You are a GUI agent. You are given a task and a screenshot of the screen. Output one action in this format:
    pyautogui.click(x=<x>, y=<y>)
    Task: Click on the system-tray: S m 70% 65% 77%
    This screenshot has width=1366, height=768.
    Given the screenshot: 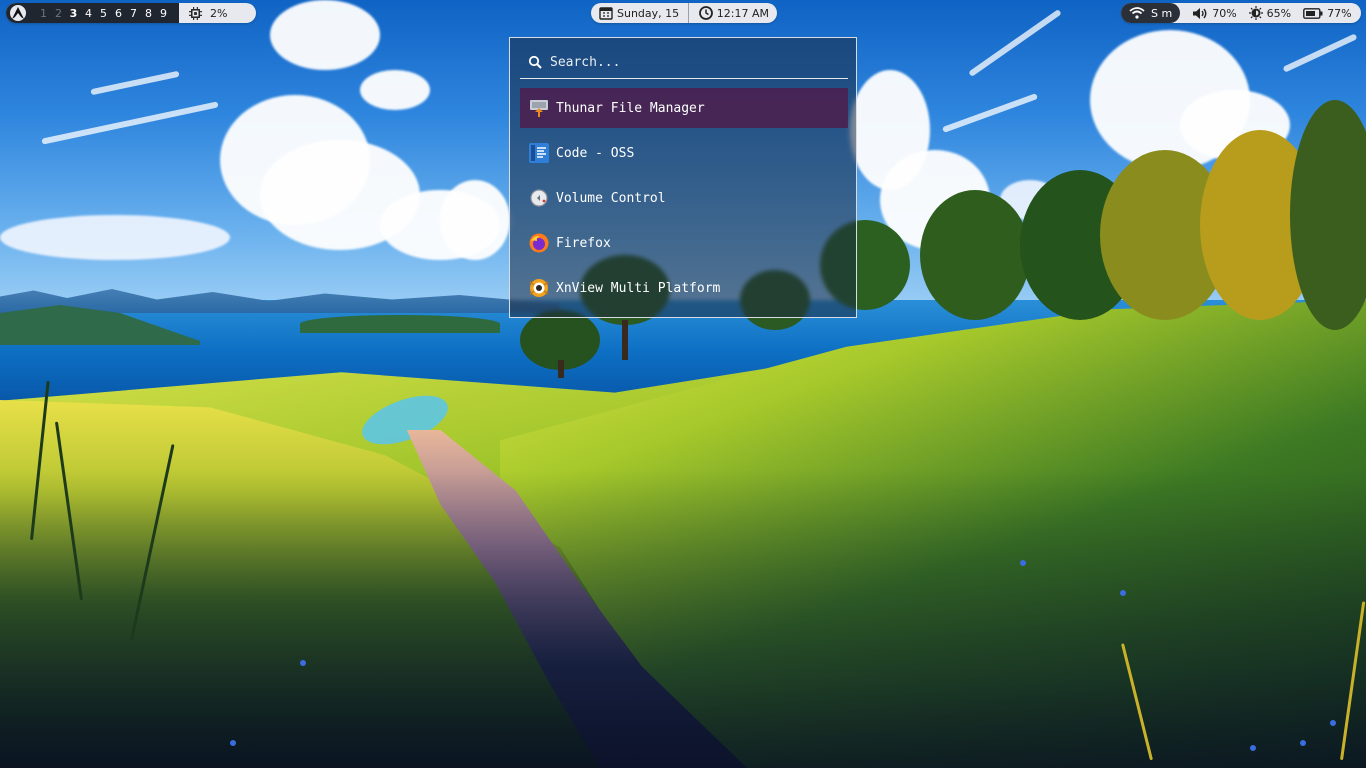 What is the action you would take?
    pyautogui.click(x=1241, y=13)
    